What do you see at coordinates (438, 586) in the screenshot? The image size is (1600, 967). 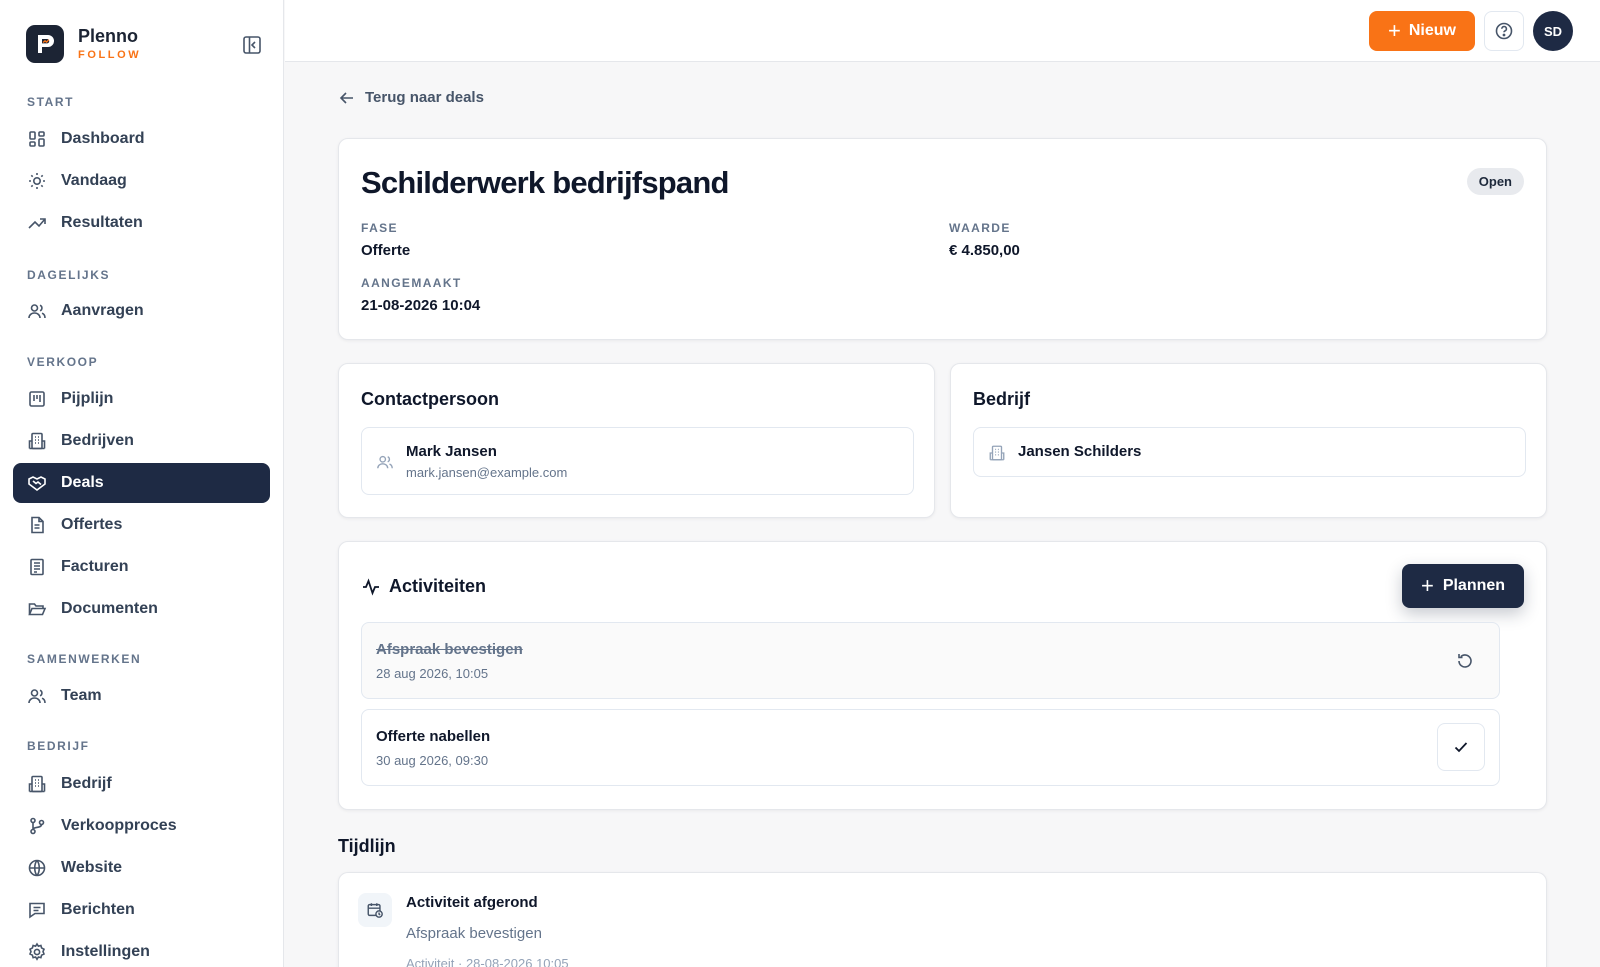 I see `activities-heading-label: Activiteiten` at bounding box center [438, 586].